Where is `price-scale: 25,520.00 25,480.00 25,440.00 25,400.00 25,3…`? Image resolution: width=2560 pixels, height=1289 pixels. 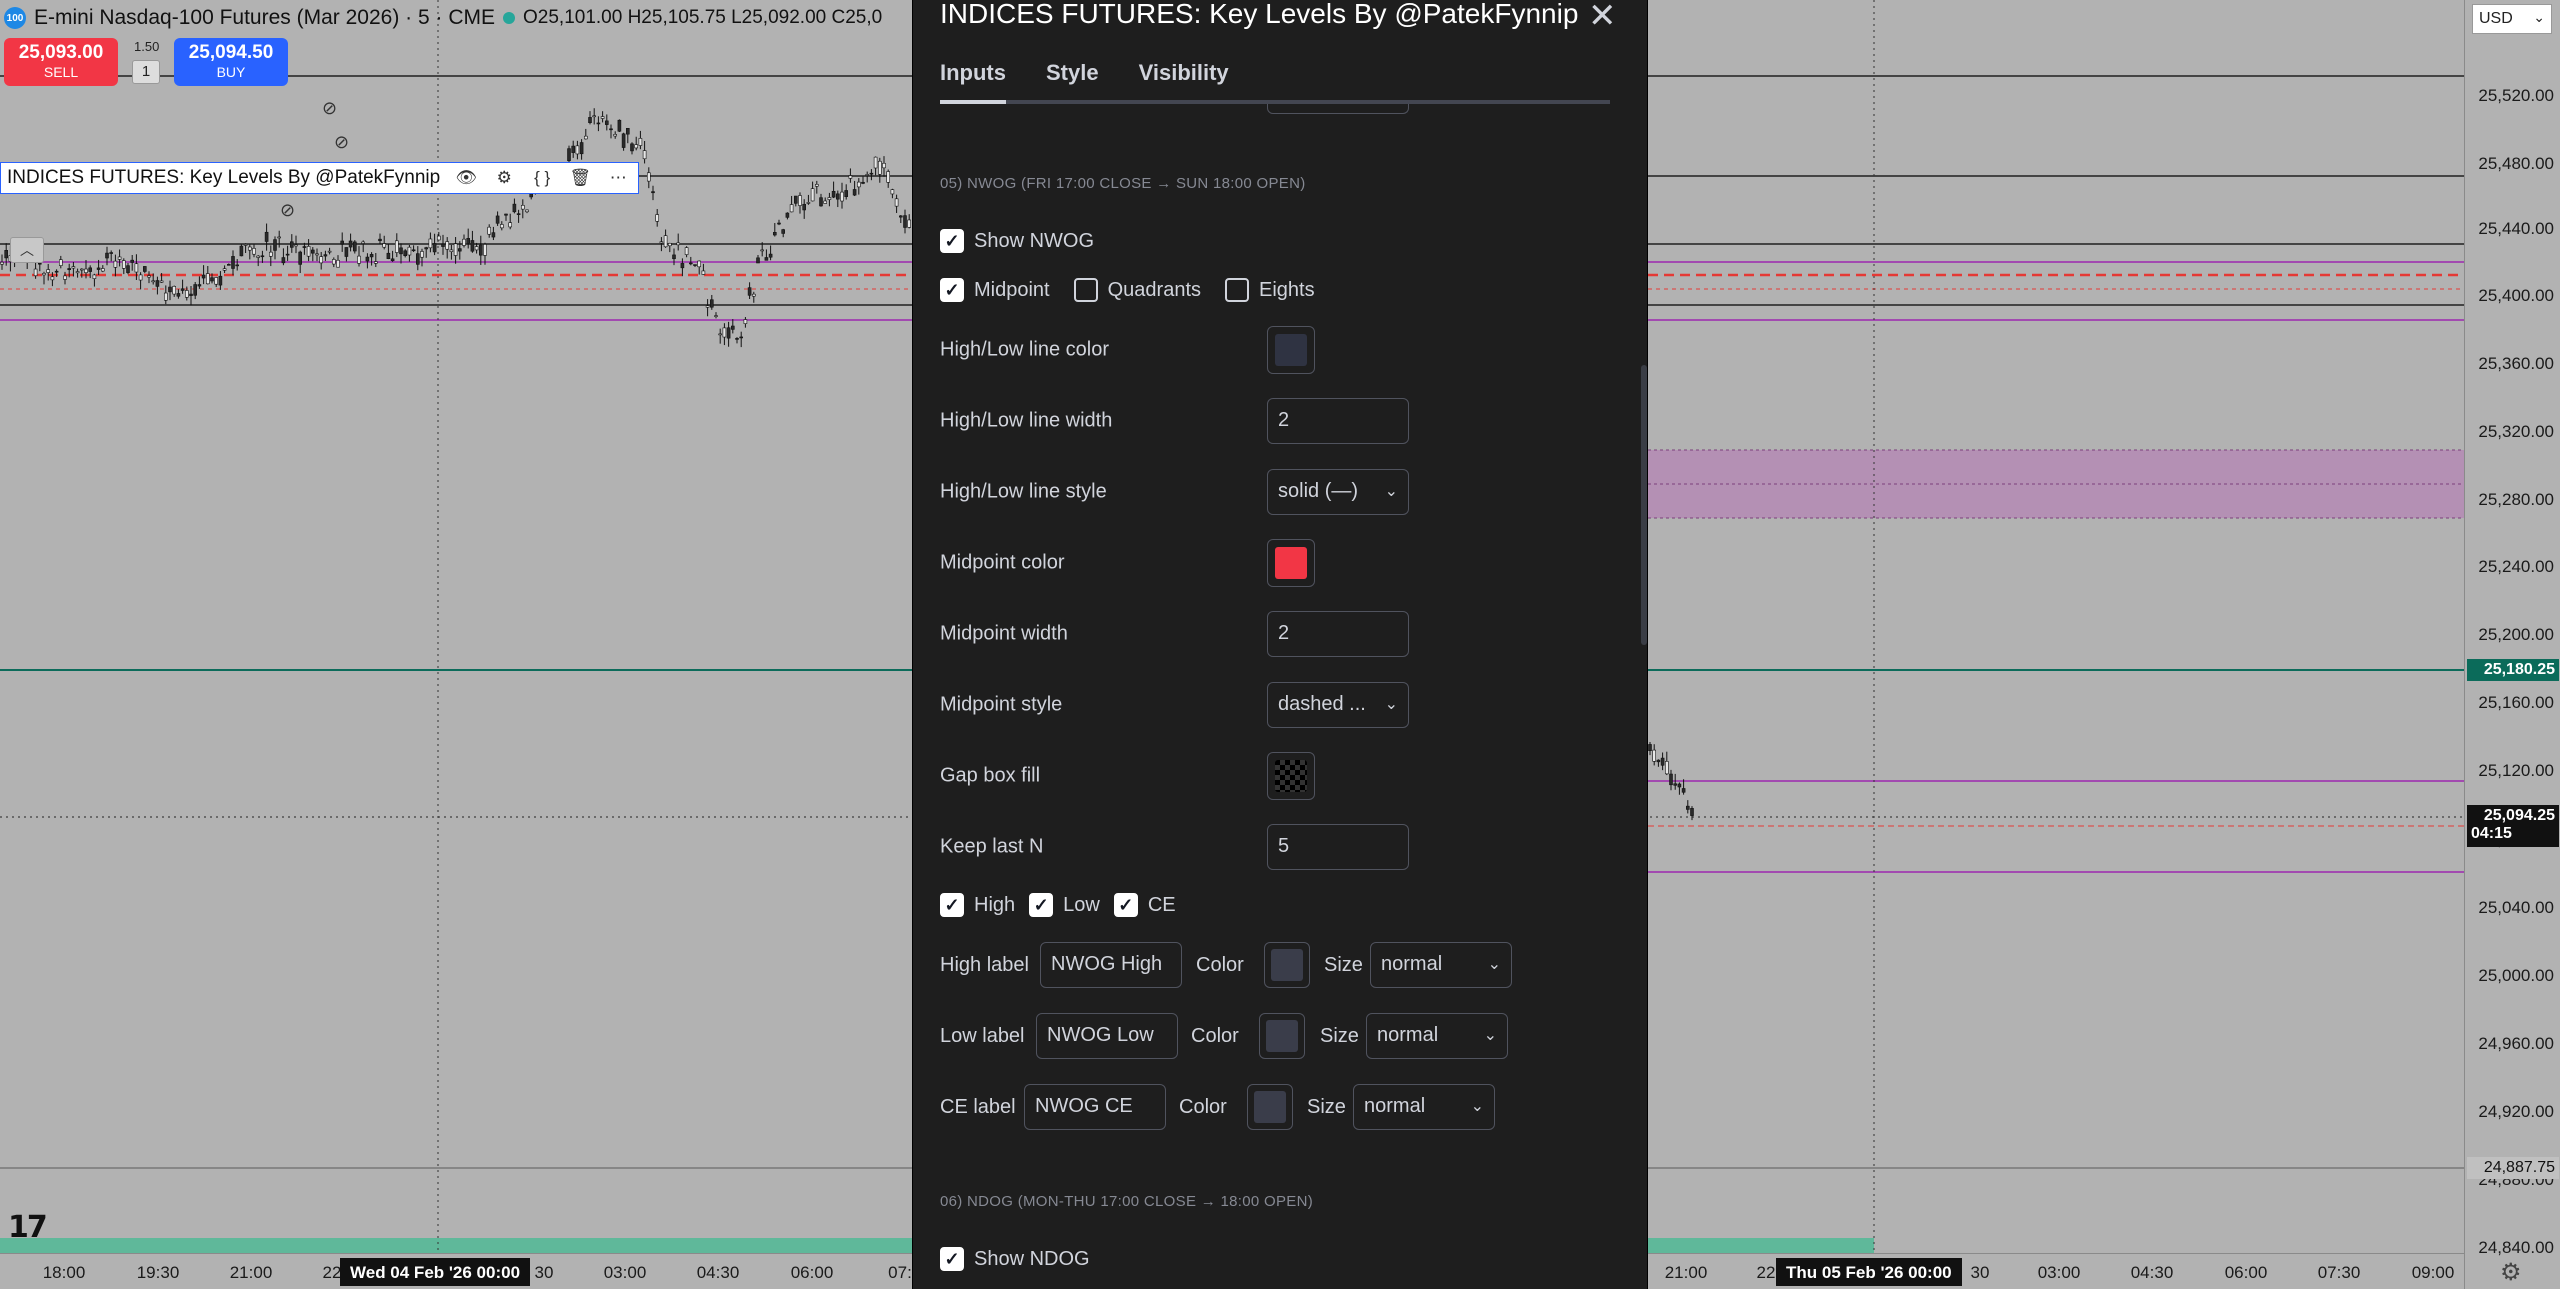 price-scale: 25,520.00 25,480.00 25,440.00 25,400.00 25,3… is located at coordinates (2512, 644).